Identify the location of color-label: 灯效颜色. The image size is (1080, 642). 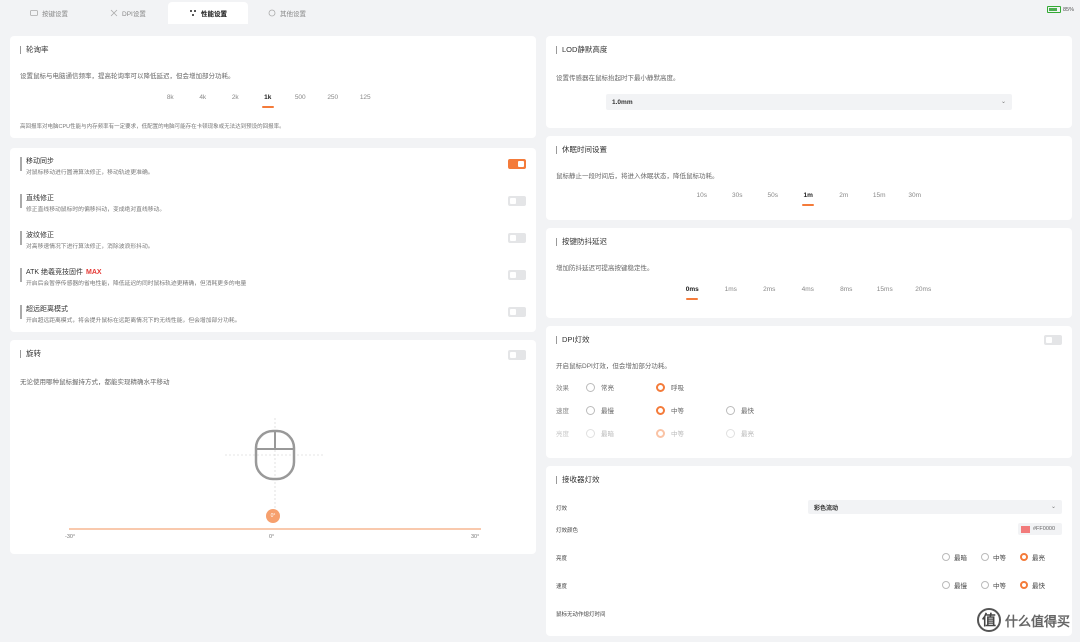
(567, 531).